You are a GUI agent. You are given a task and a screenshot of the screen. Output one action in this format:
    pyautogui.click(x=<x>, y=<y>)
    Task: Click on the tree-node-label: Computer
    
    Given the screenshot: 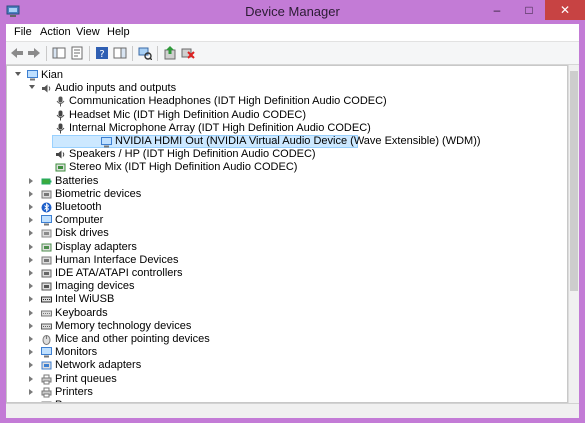 What is the action you would take?
    pyautogui.click(x=79, y=220)
    